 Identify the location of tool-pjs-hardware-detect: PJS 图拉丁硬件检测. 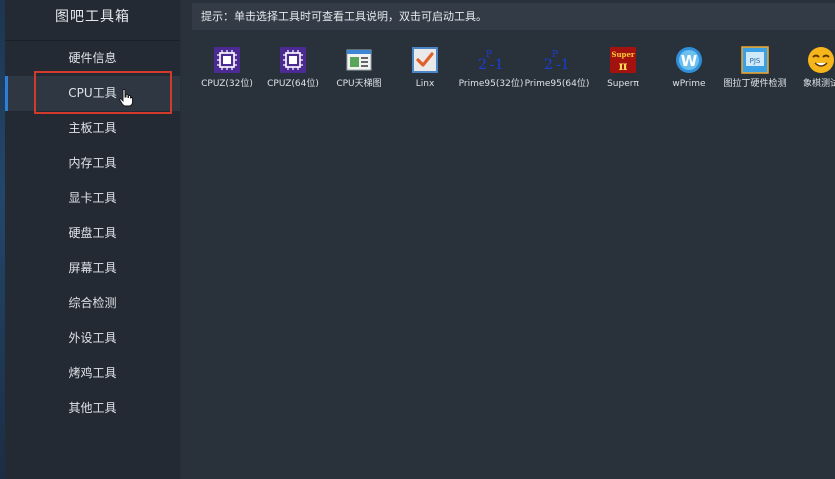
(755, 68).